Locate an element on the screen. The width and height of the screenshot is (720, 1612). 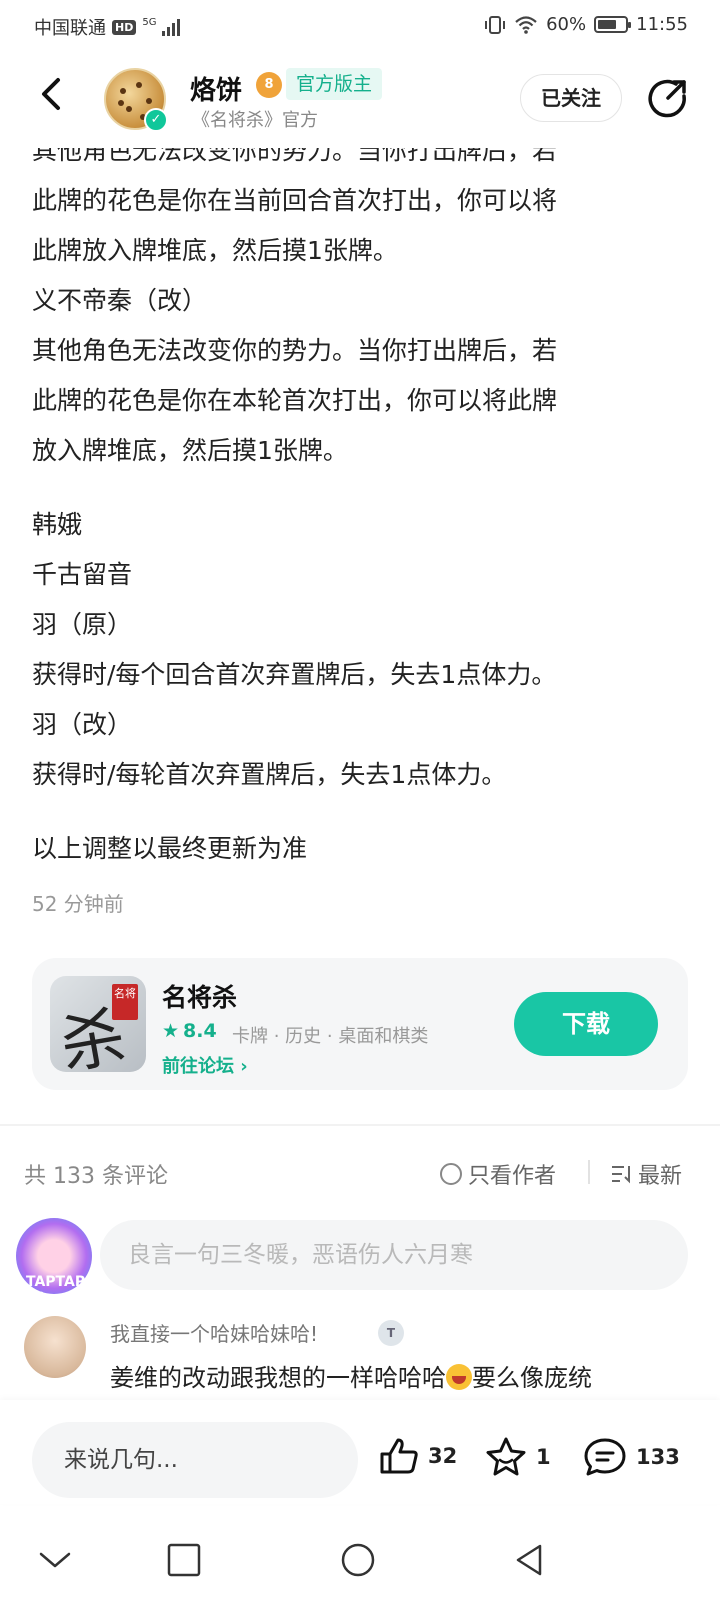
author-only-toggle: 只看作者 is located at coordinates (498, 1174).